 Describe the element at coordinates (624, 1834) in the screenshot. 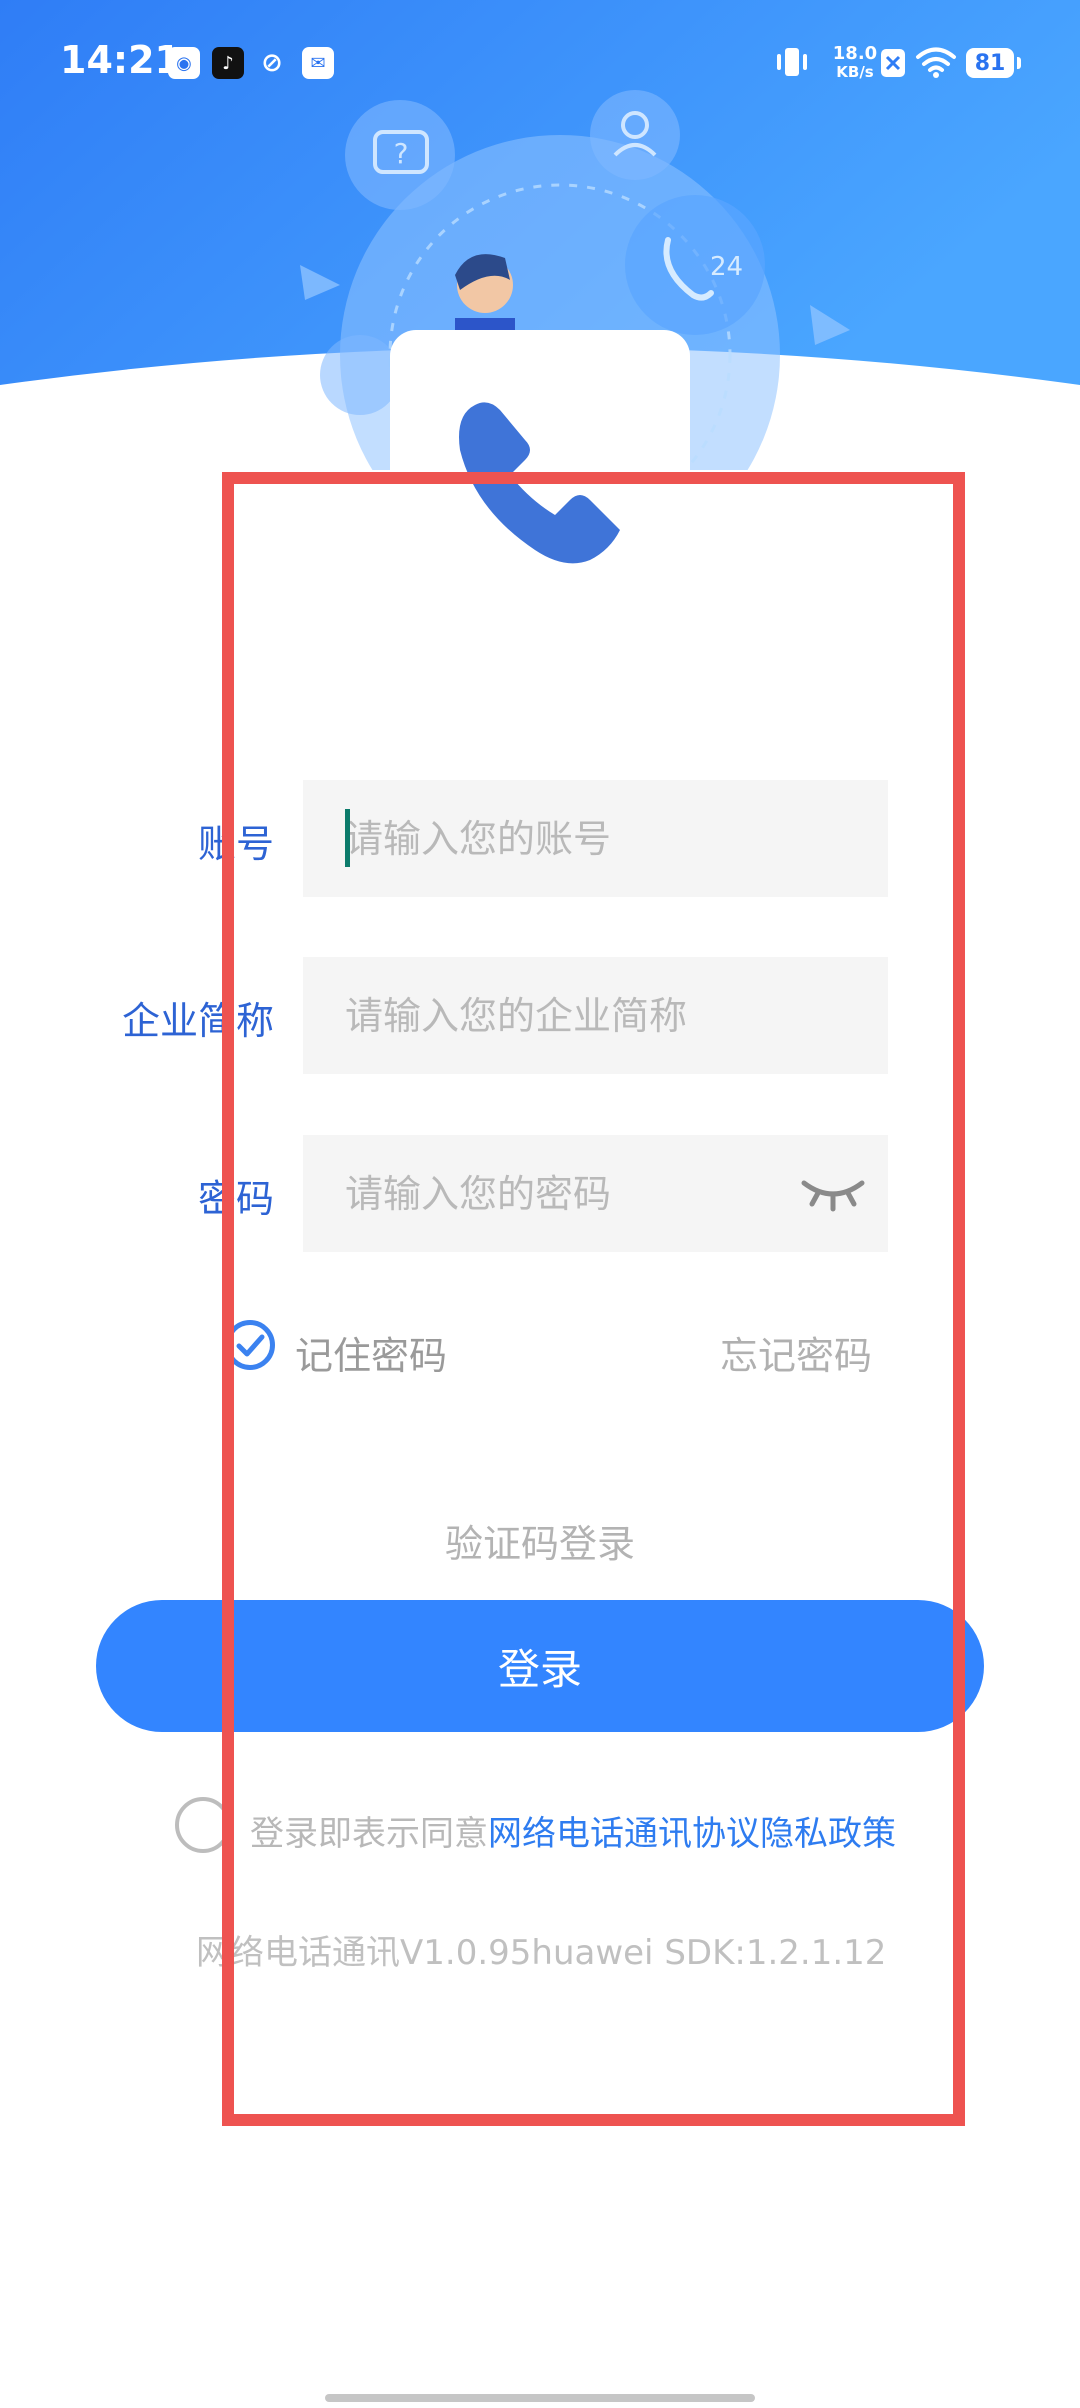

I see `service-agreement-link: 网络电话通讯协议` at that location.